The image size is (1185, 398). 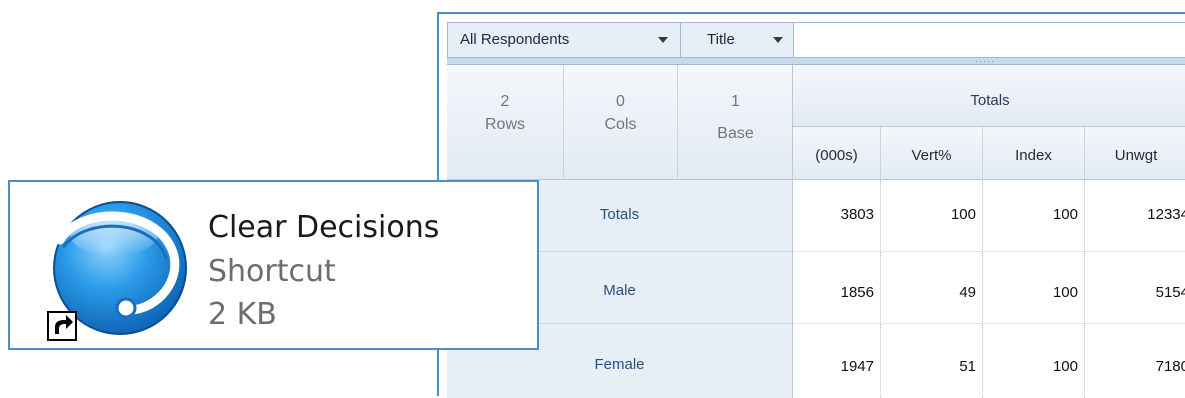 I want to click on shortcut-type: Shortcut, so click(x=272, y=271).